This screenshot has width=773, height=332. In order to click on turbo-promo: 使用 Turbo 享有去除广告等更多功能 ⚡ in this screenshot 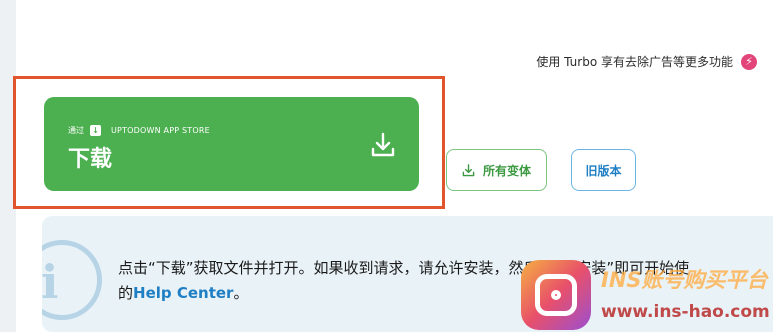, I will do `click(646, 61)`.